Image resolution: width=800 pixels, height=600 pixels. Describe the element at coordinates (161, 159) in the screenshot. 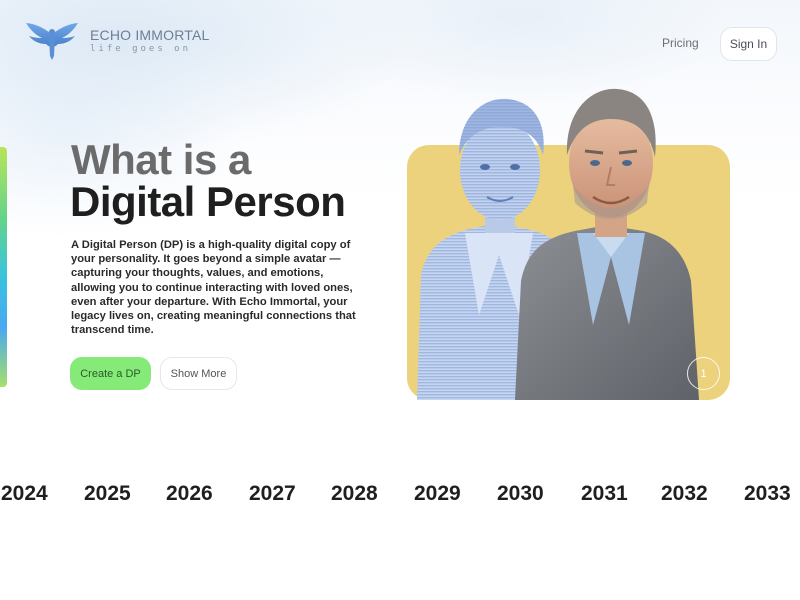

I see `hero-title-line1: What is a` at that location.